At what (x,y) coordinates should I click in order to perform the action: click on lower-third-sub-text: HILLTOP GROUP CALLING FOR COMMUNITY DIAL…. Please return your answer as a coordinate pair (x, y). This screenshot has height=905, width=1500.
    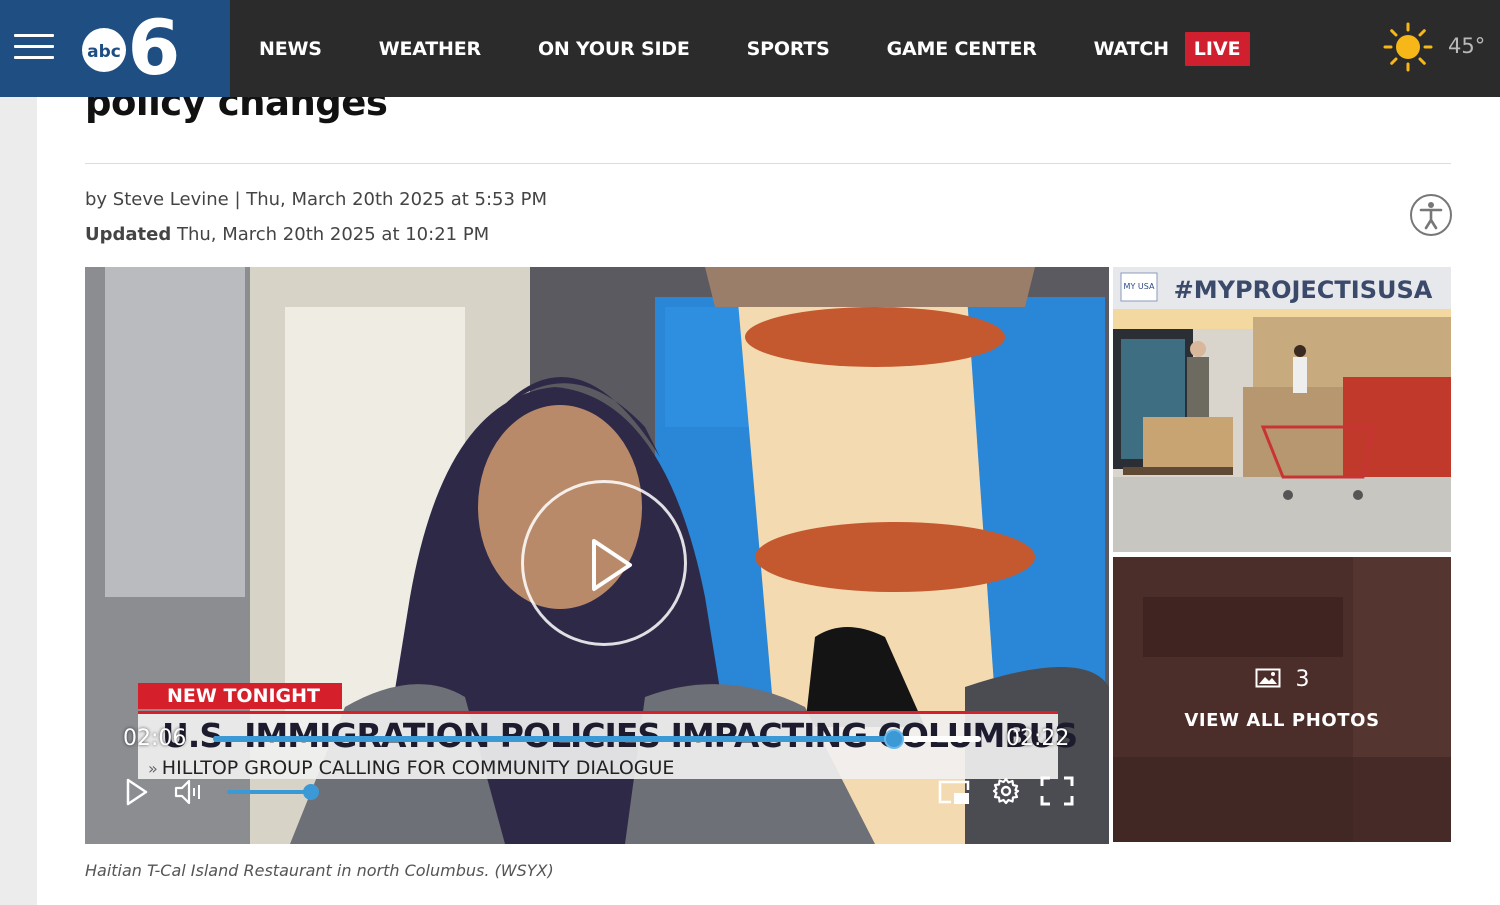
    Looking at the image, I should click on (418, 768).